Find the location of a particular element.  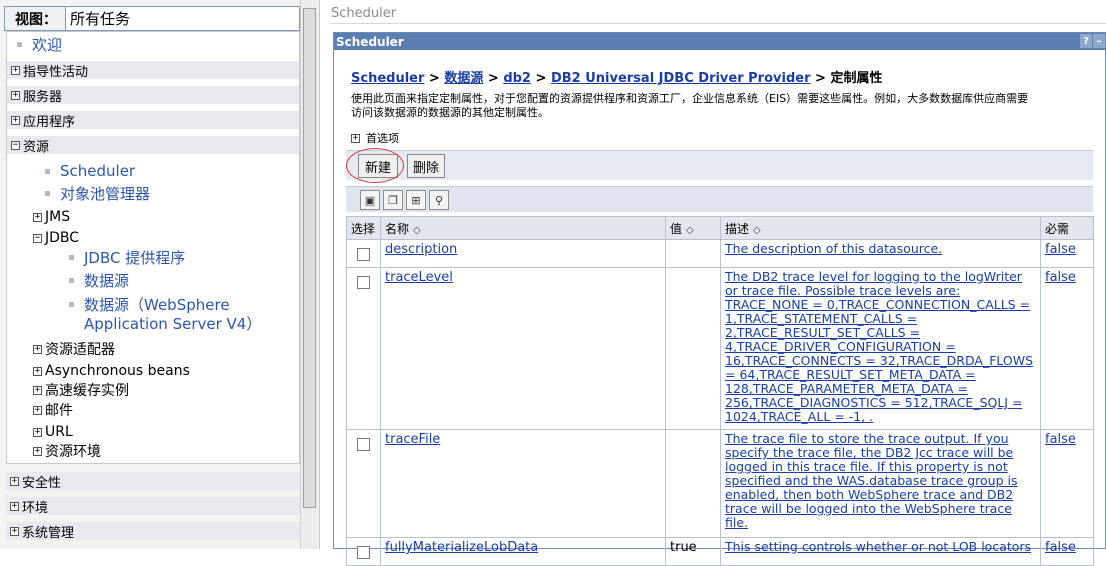

jdbc-providers-link: JDBC 提供程序 is located at coordinates (134, 257).